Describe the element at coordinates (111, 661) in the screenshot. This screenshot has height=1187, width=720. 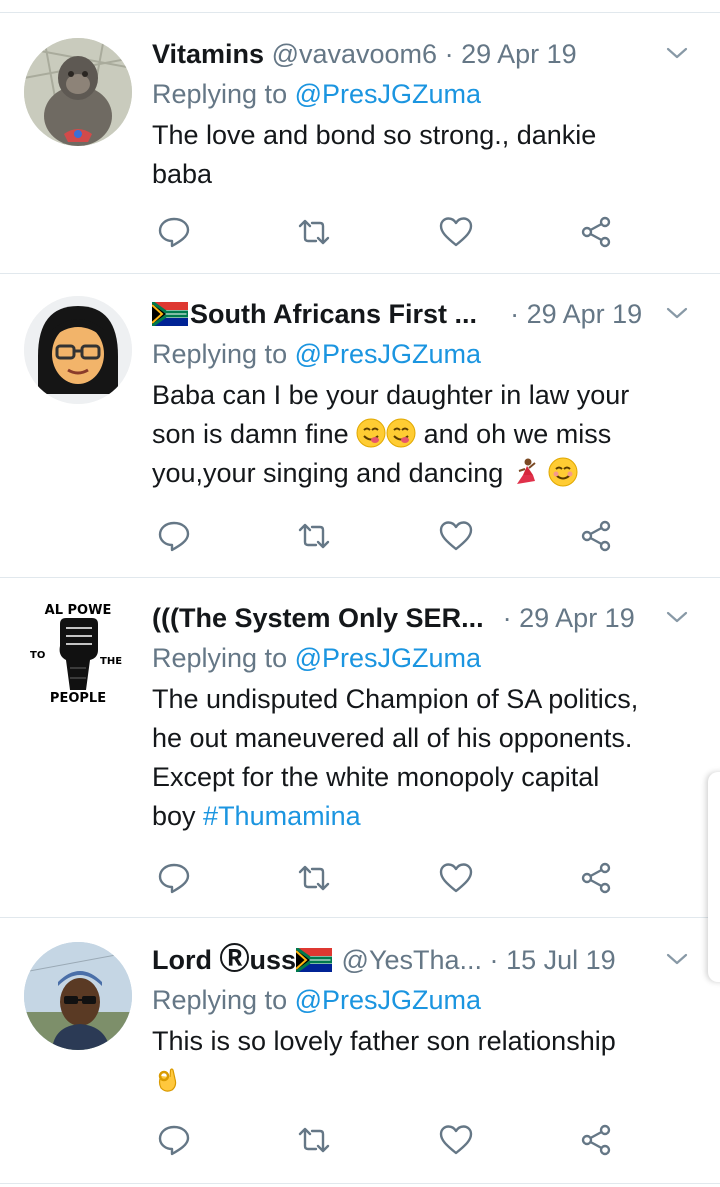
I see `avatar-text: THE` at that location.